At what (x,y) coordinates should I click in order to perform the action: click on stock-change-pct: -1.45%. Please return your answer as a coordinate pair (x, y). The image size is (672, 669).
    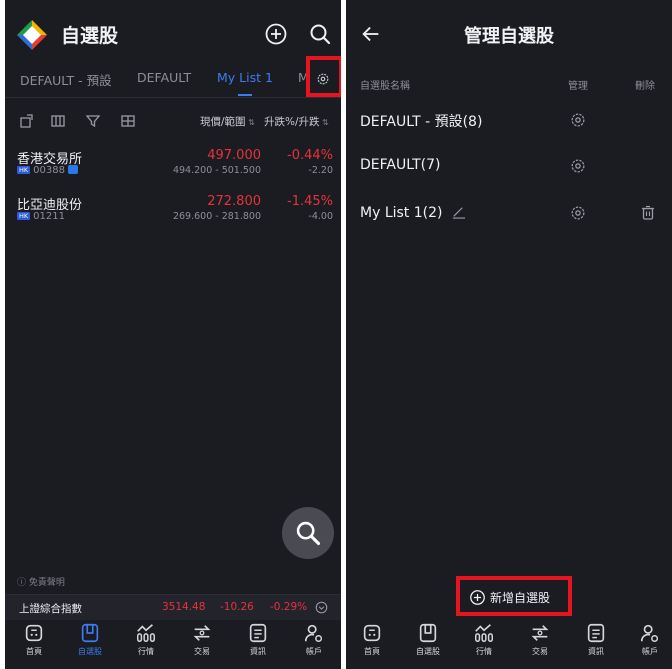
    Looking at the image, I should click on (310, 201).